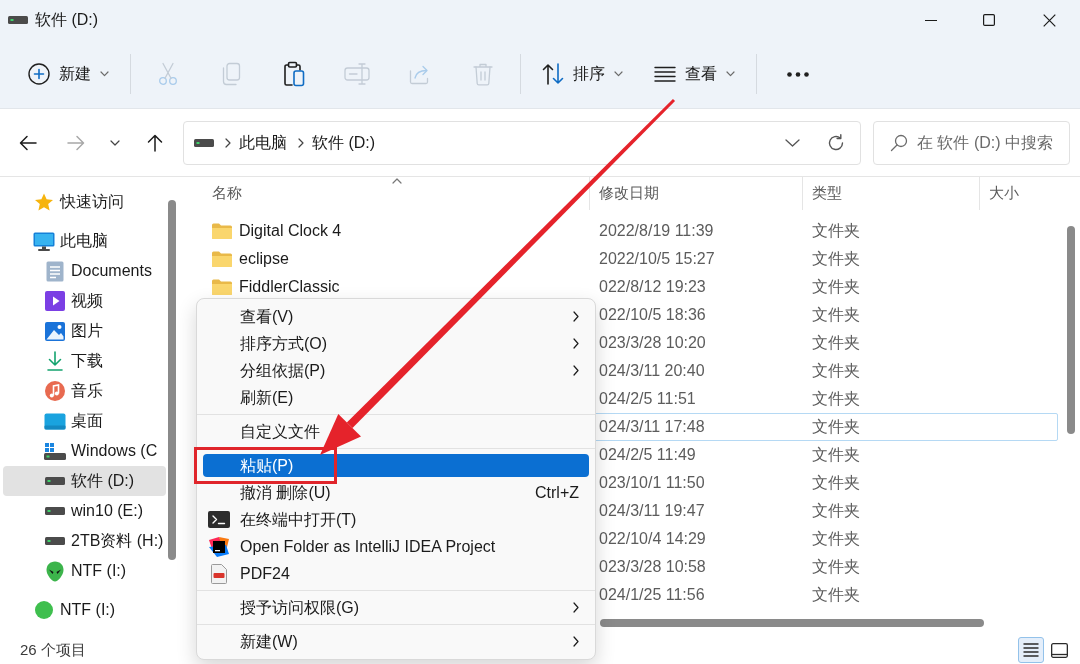 Image resolution: width=1080 pixels, height=664 pixels. Describe the element at coordinates (652, 510) in the screenshot. I see `modified-date: 024/3/11 19:47` at that location.